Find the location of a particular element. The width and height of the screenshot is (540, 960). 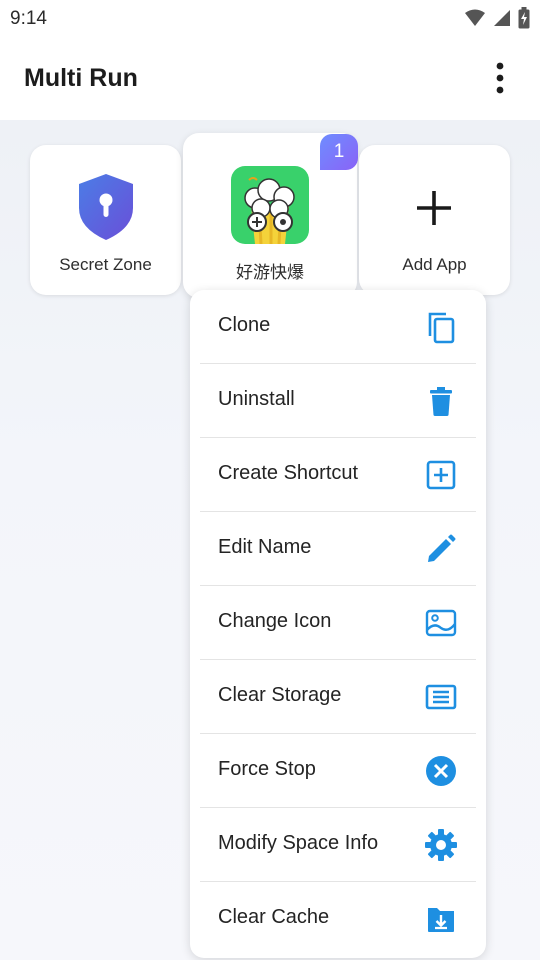

popcorn-app-icon is located at coordinates (270, 205).